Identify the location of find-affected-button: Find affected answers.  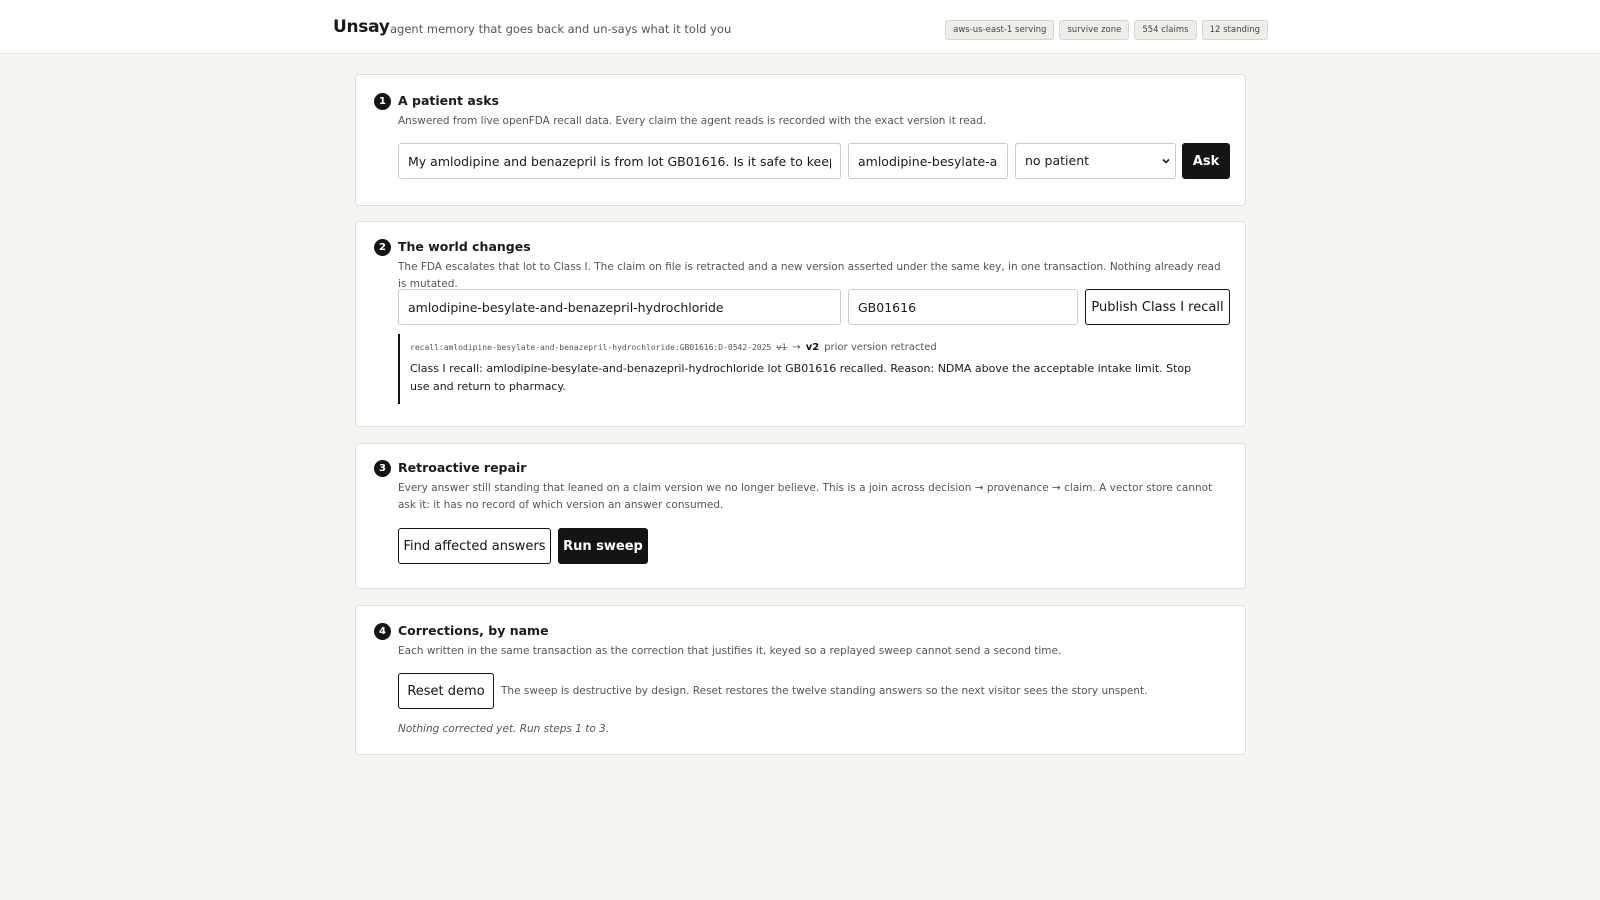
(474, 546).